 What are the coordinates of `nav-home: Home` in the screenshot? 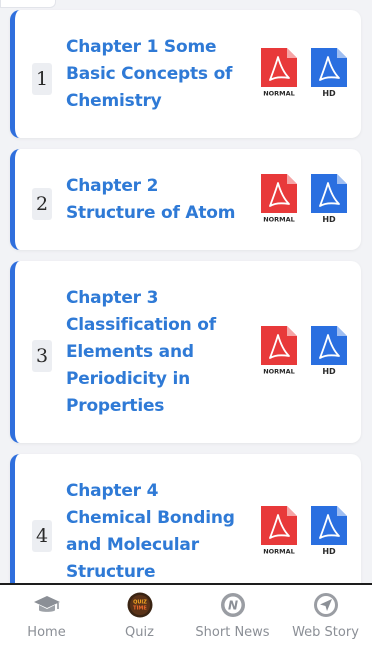 It's located at (46, 616).